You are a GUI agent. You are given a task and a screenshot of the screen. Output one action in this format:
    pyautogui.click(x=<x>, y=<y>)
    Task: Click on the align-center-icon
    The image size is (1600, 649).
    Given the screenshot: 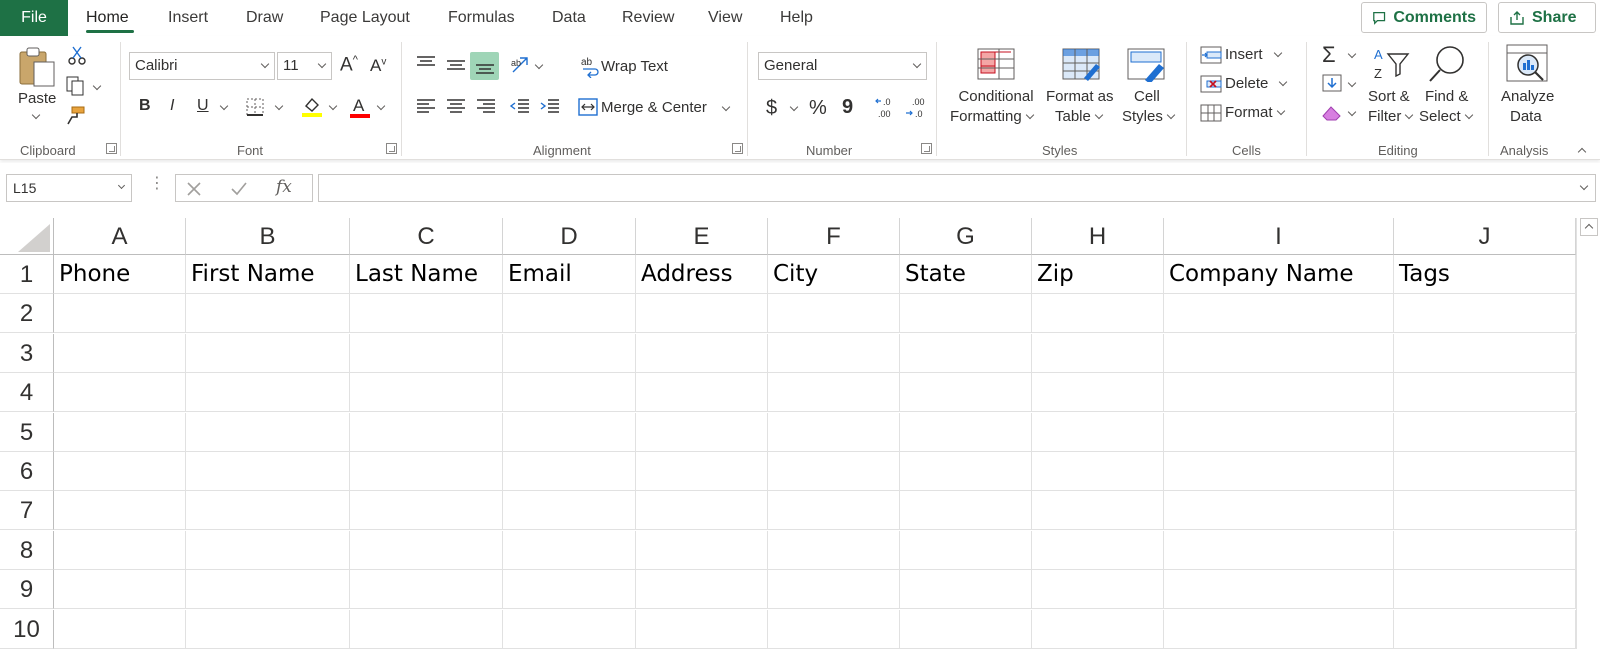 What is the action you would take?
    pyautogui.click(x=456, y=107)
    